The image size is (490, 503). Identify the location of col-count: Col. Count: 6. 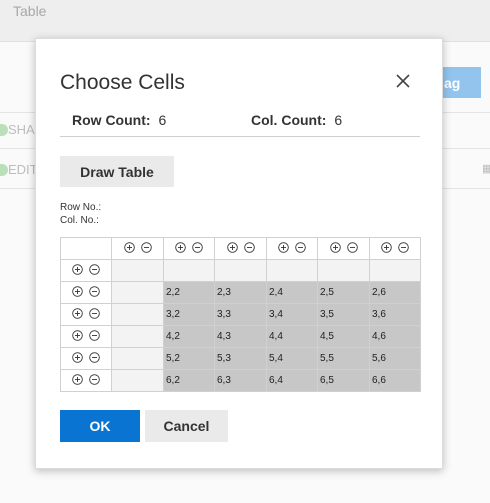
(296, 120).